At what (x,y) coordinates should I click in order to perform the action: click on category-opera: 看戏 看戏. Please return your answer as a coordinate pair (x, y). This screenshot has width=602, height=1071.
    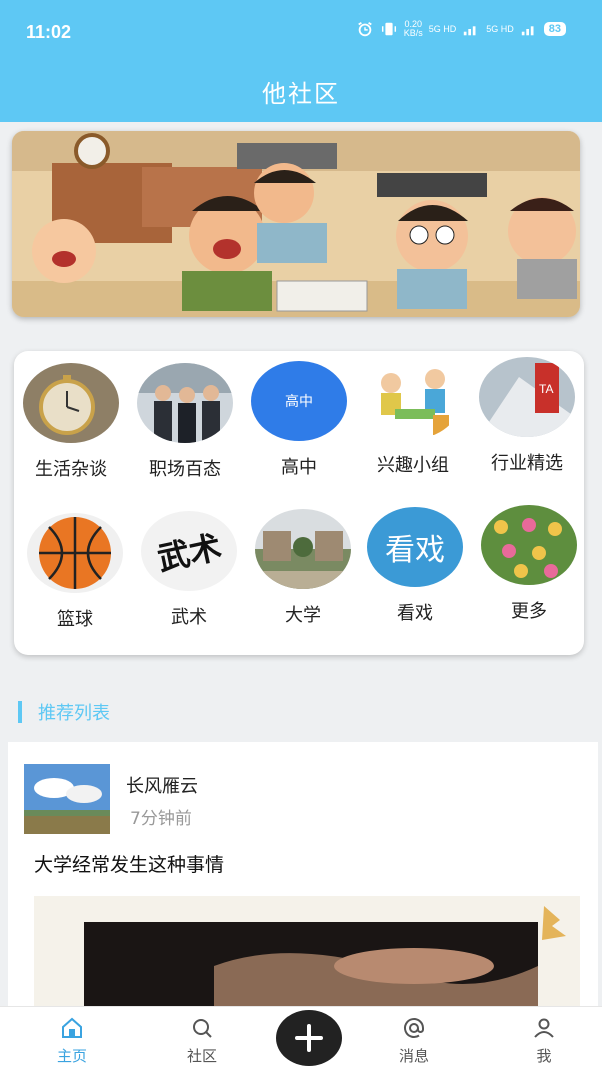
    Looking at the image, I should click on (415, 566).